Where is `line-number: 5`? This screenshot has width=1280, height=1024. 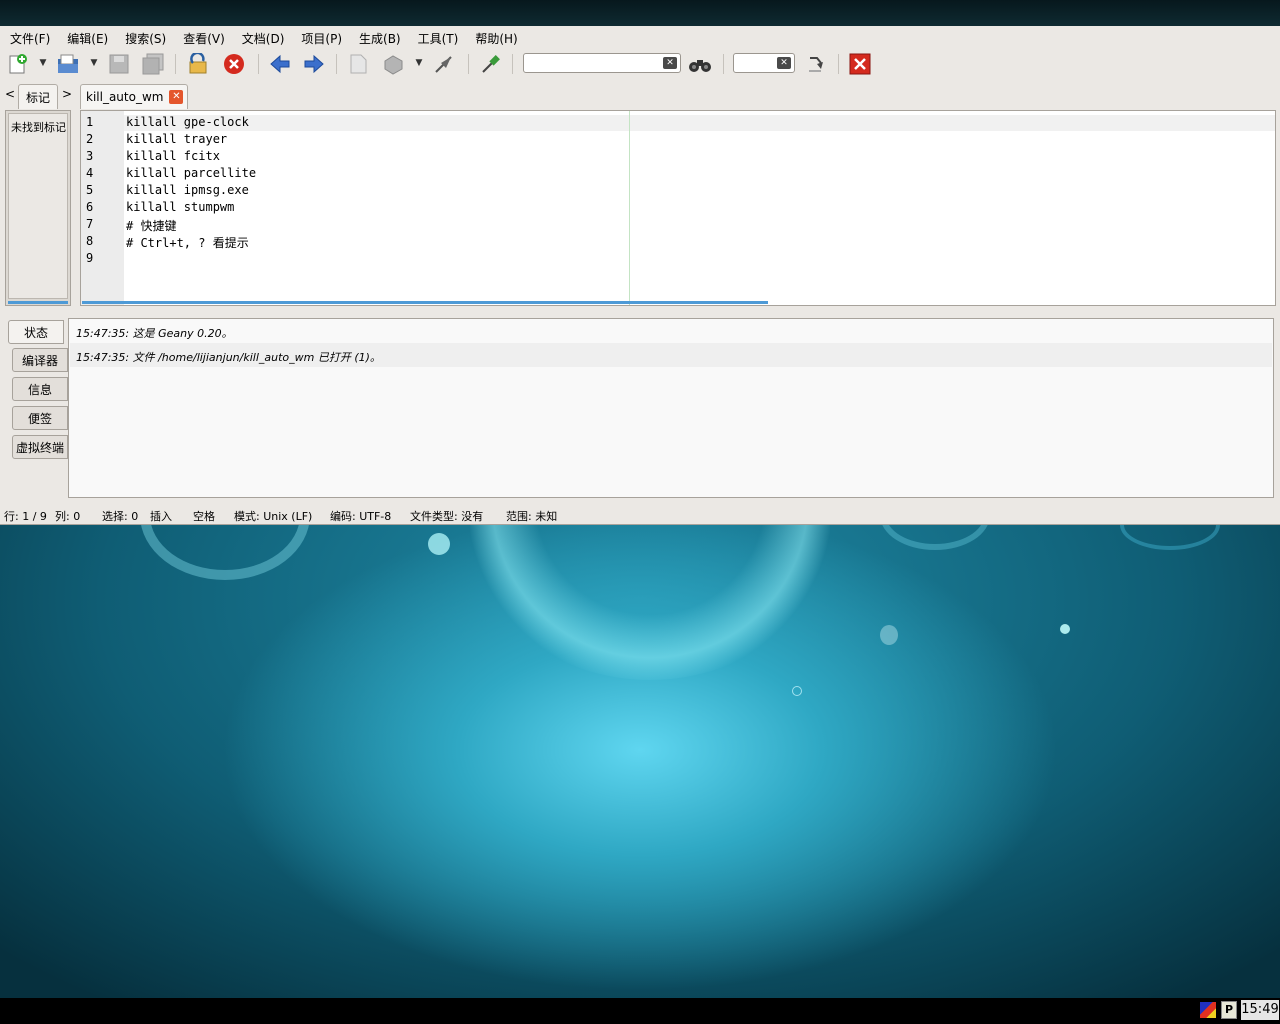 line-number: 5 is located at coordinates (90, 190).